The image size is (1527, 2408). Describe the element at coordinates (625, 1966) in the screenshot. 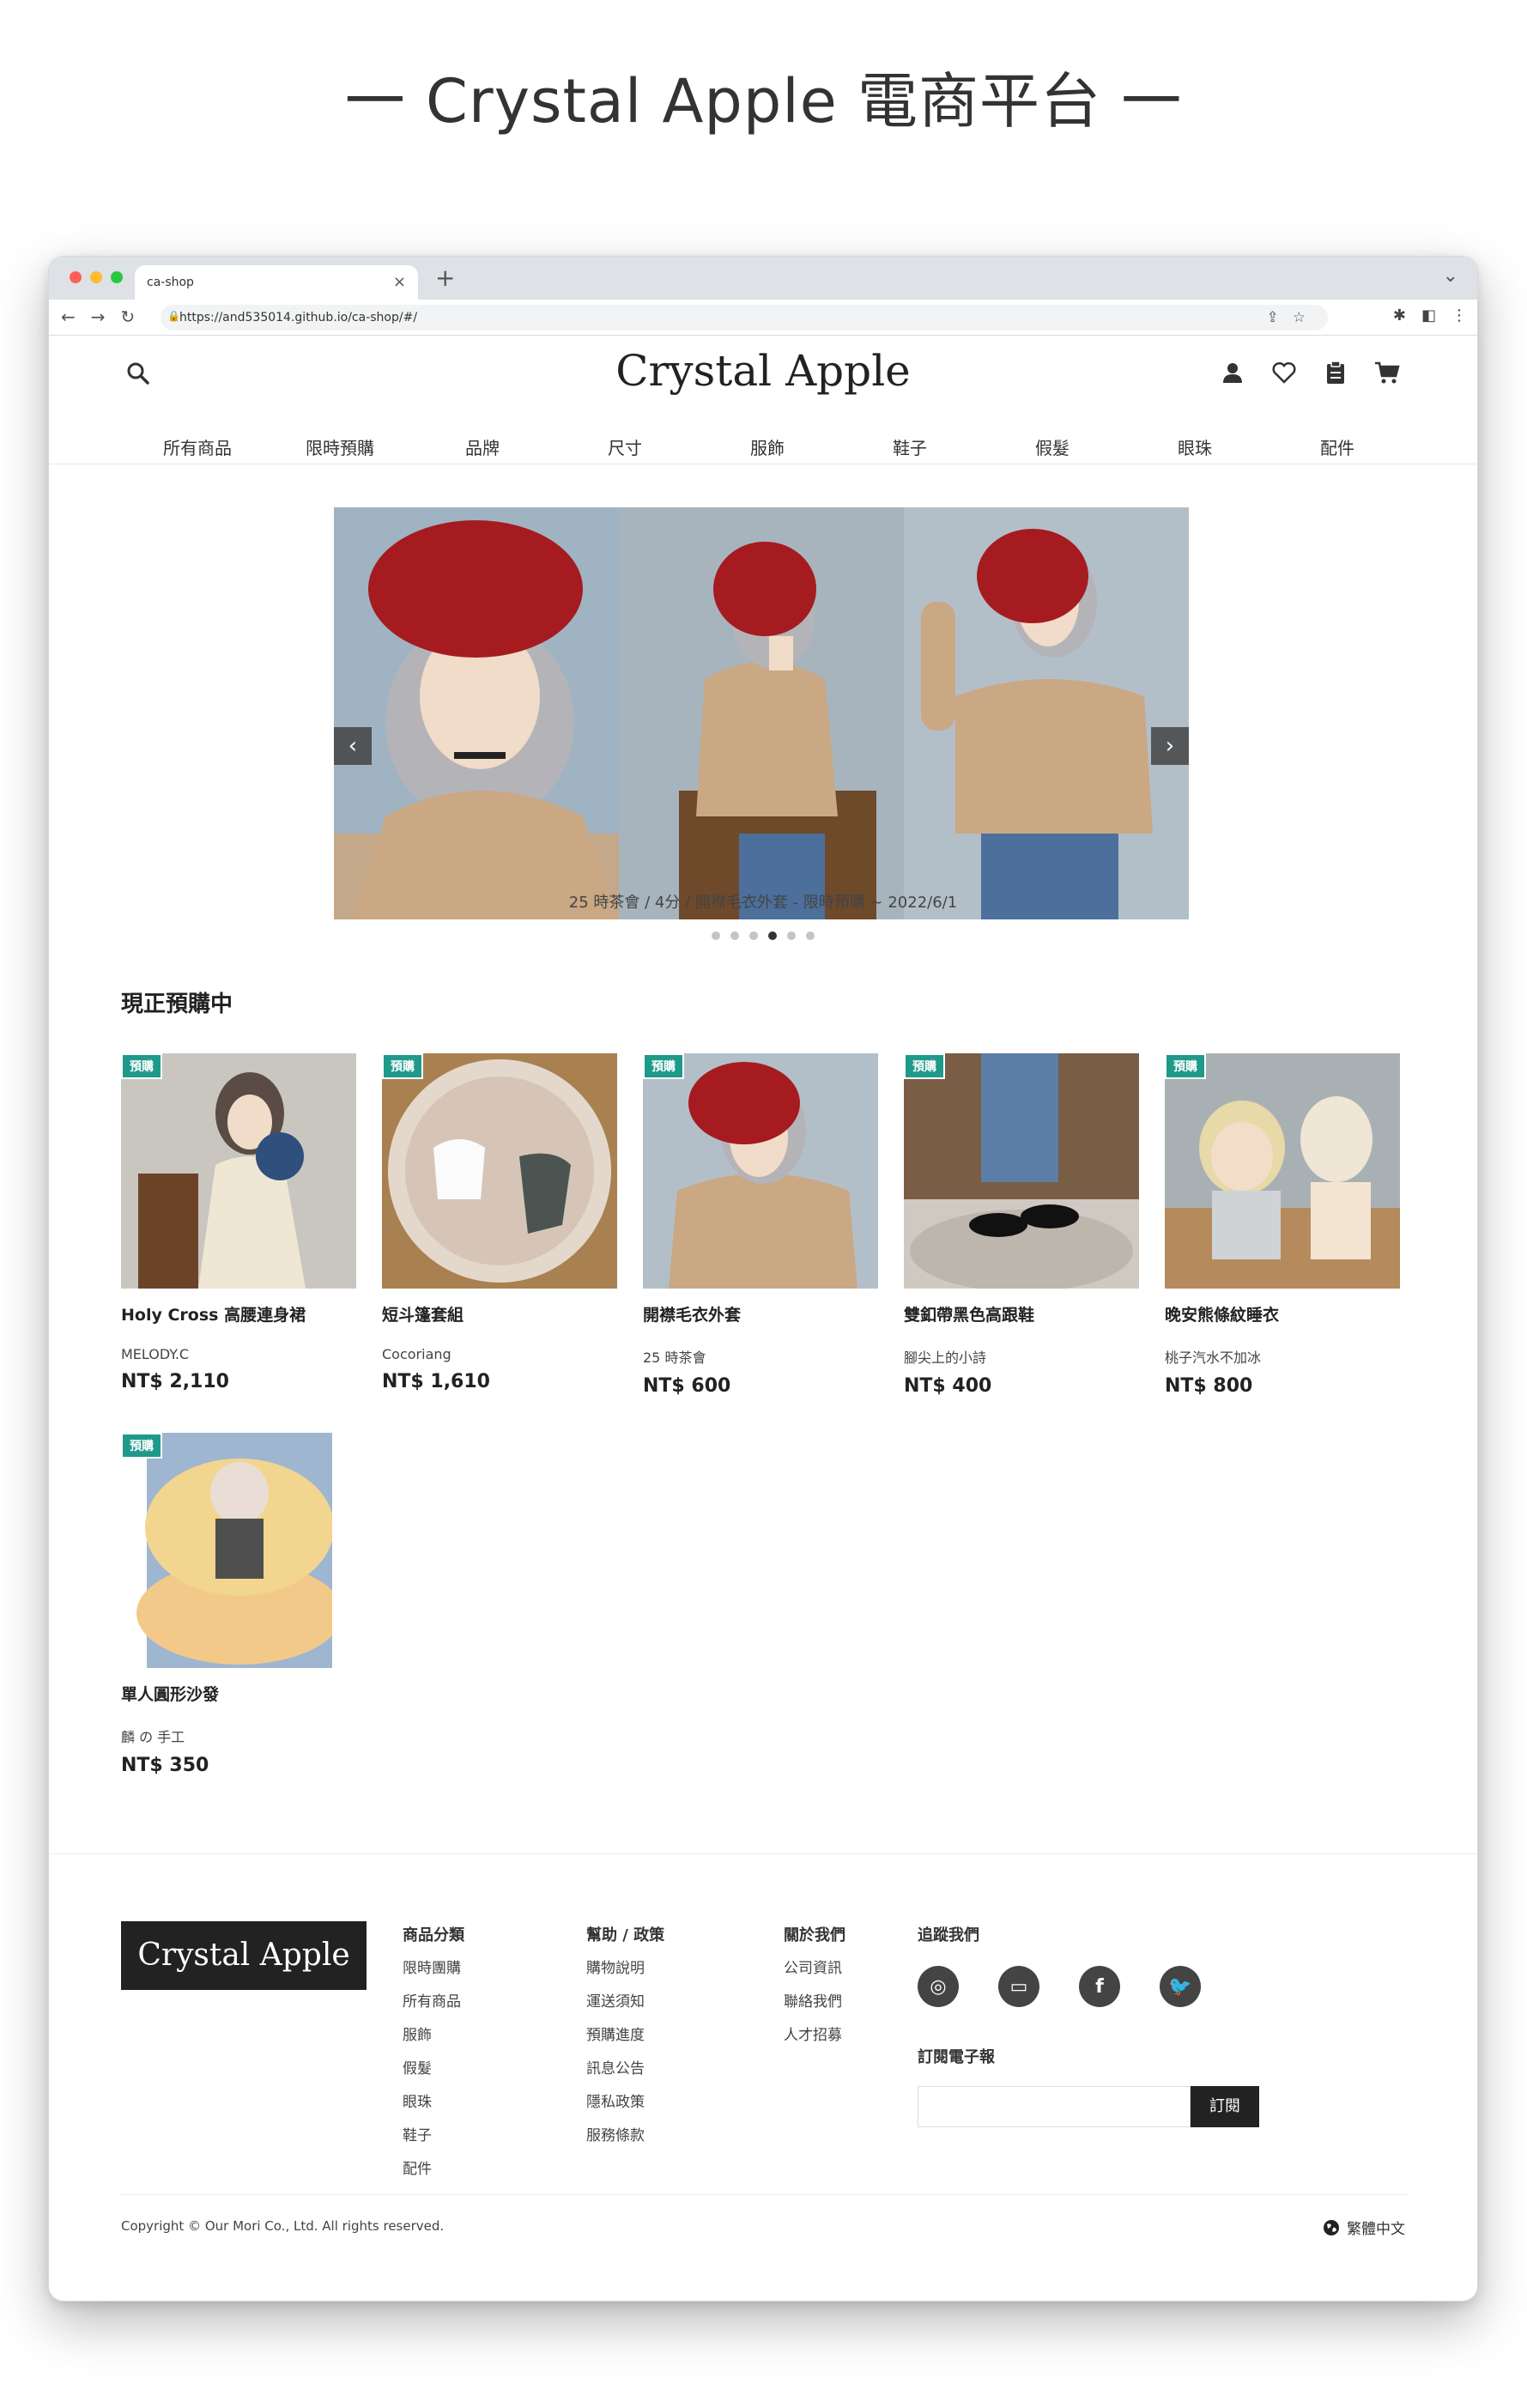

I see `footer-link: 購物說明` at that location.